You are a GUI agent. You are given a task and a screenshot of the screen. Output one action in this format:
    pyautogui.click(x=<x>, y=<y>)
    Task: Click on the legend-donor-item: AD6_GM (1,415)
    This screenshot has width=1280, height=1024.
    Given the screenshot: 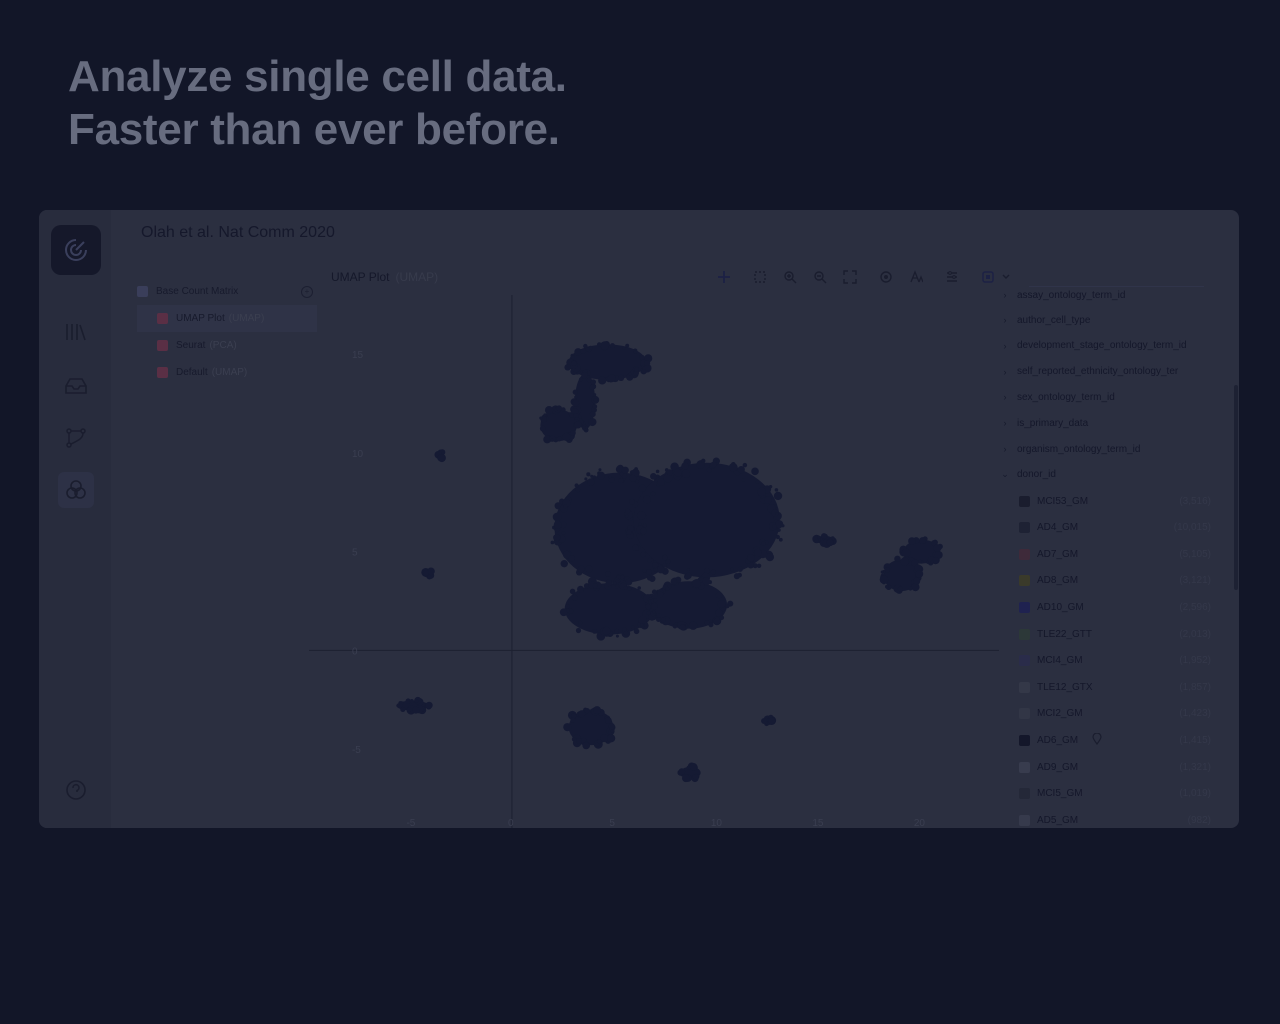 What is the action you would take?
    pyautogui.click(x=1108, y=740)
    